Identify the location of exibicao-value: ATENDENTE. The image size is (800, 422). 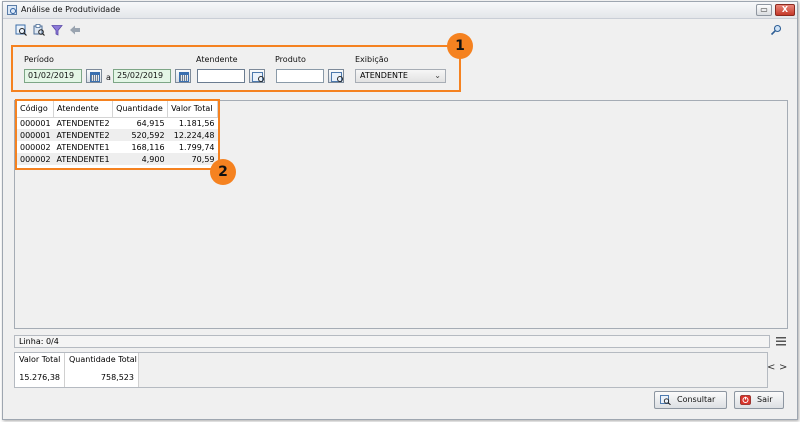
(384, 75).